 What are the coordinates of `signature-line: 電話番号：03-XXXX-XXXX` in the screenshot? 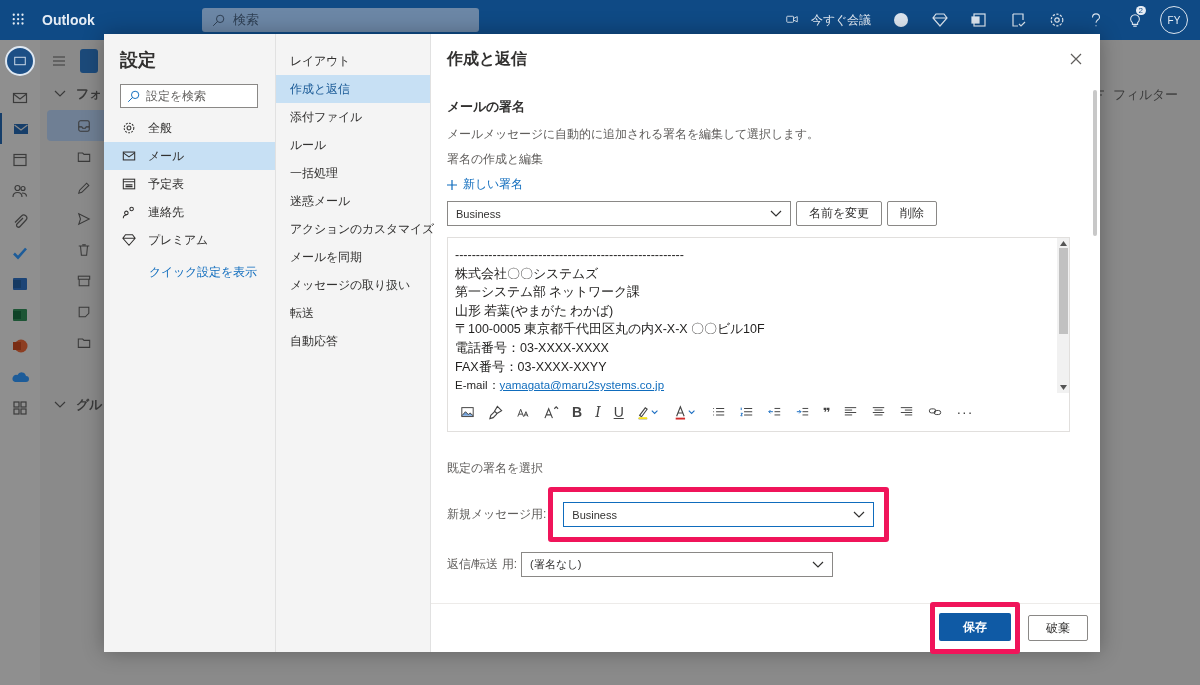 It's located at (532, 348).